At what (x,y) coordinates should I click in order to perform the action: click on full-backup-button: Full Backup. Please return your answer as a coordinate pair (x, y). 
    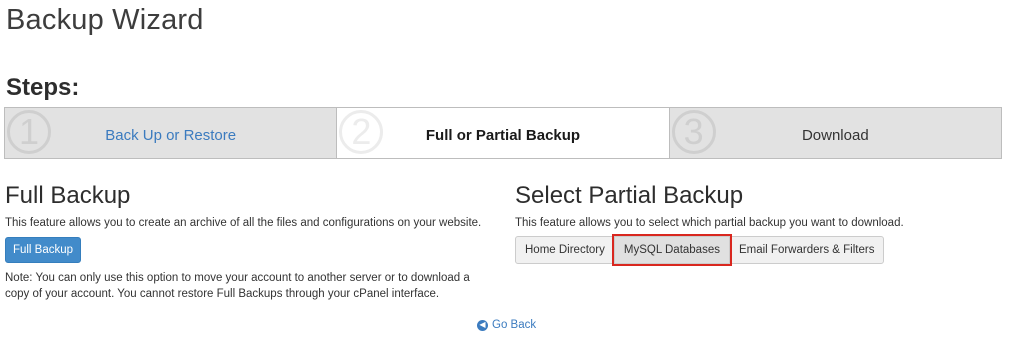
    Looking at the image, I should click on (43, 250).